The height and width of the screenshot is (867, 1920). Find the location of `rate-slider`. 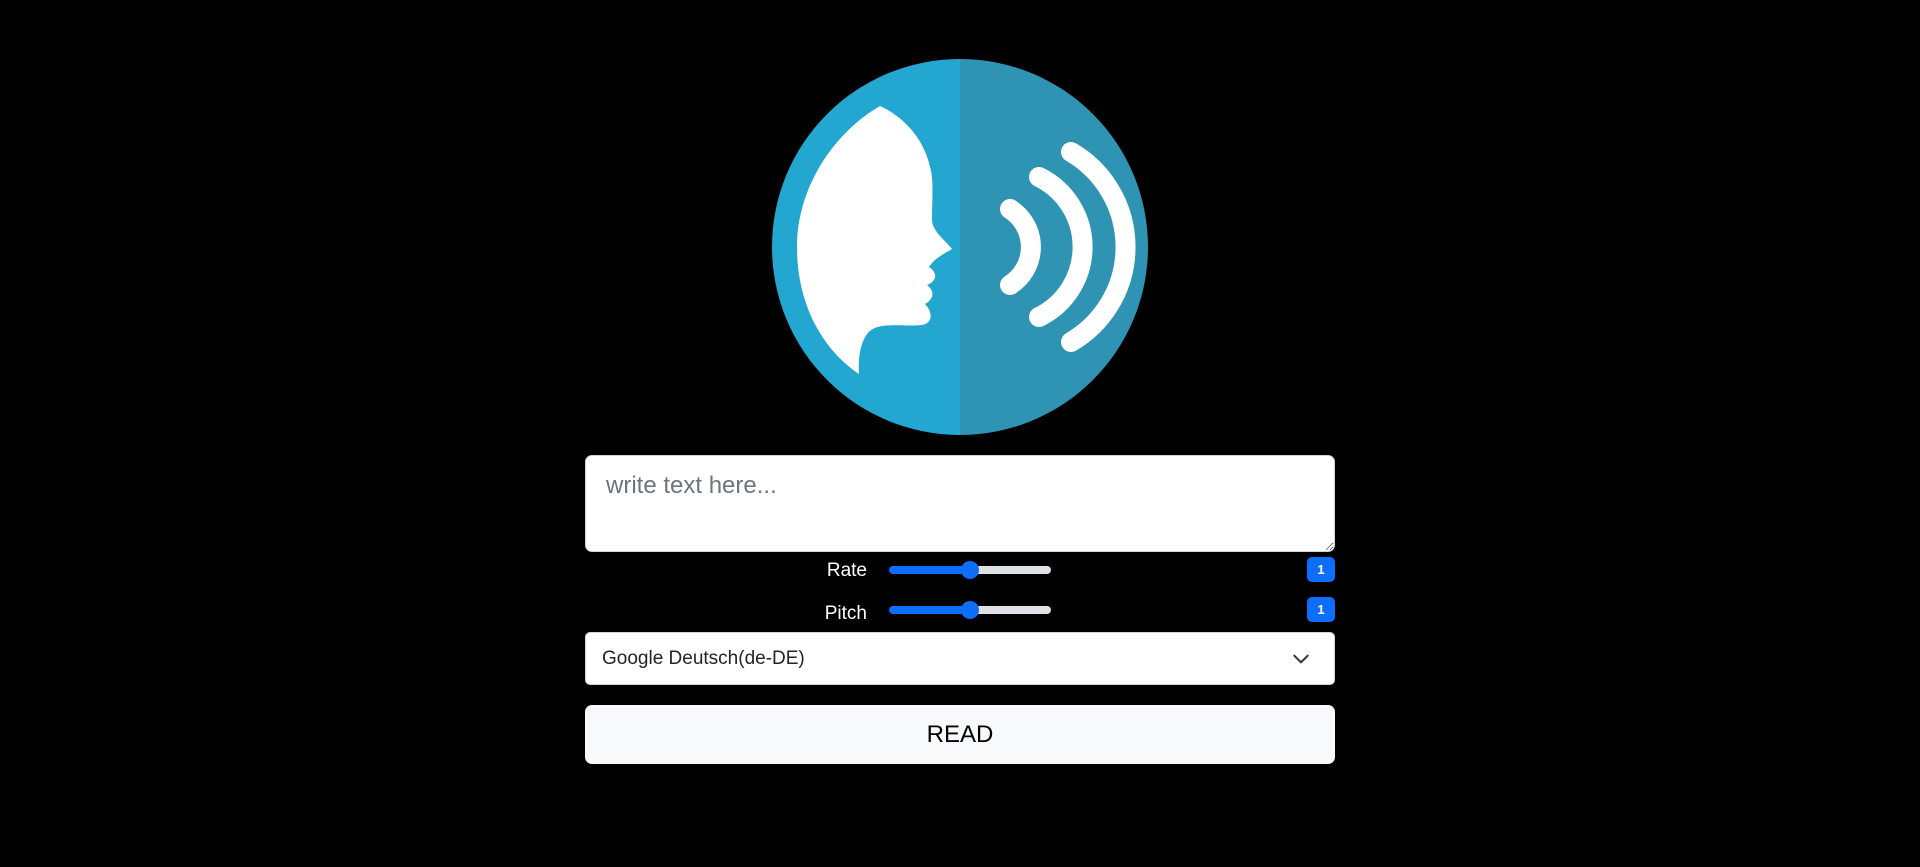

rate-slider is located at coordinates (970, 570).